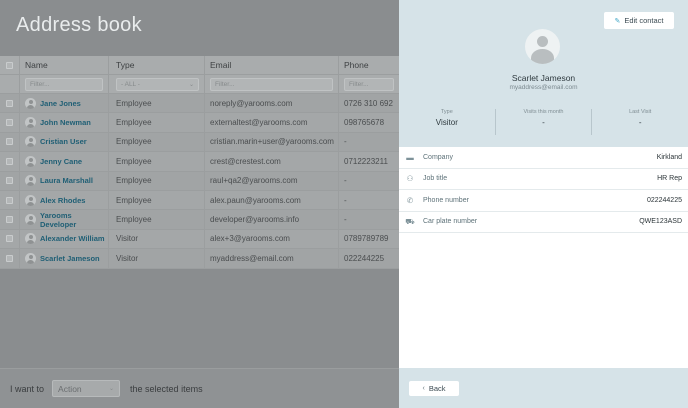 The height and width of the screenshot is (408, 688). I want to click on contact-name-link: Cristian User, so click(63, 141).